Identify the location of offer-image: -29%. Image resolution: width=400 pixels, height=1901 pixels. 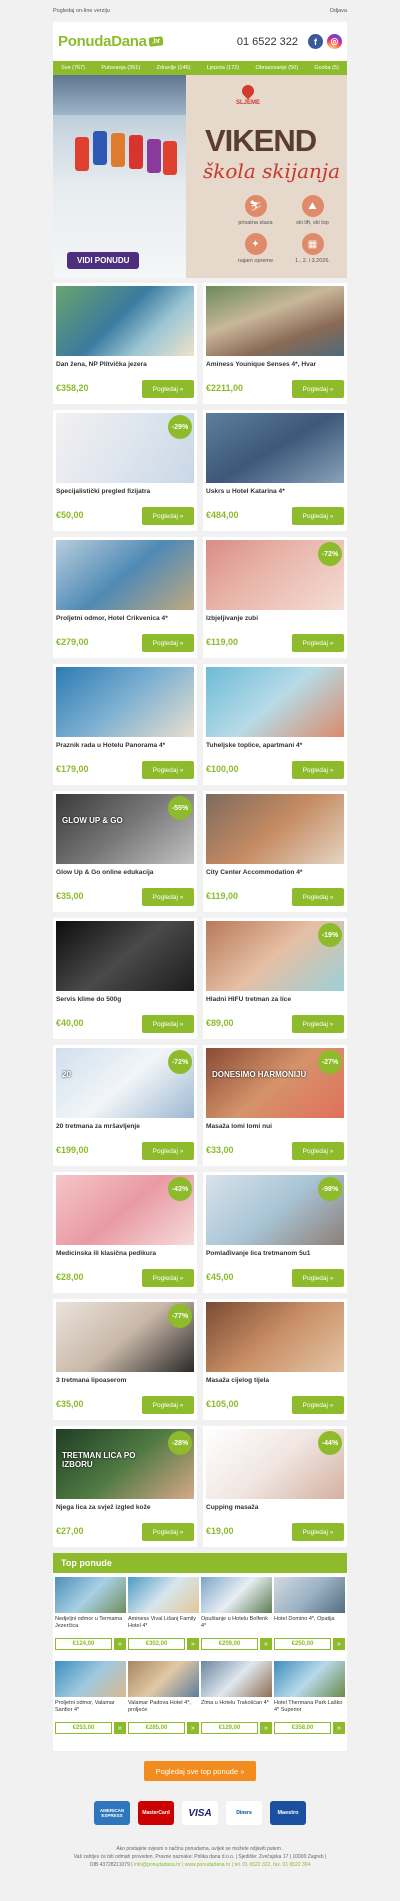
(125, 448).